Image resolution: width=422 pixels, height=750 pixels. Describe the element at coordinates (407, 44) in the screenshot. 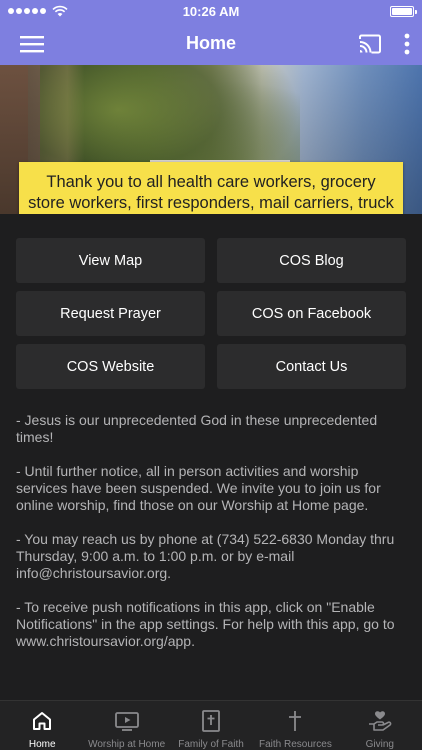

I see `more-vertical-icon` at that location.